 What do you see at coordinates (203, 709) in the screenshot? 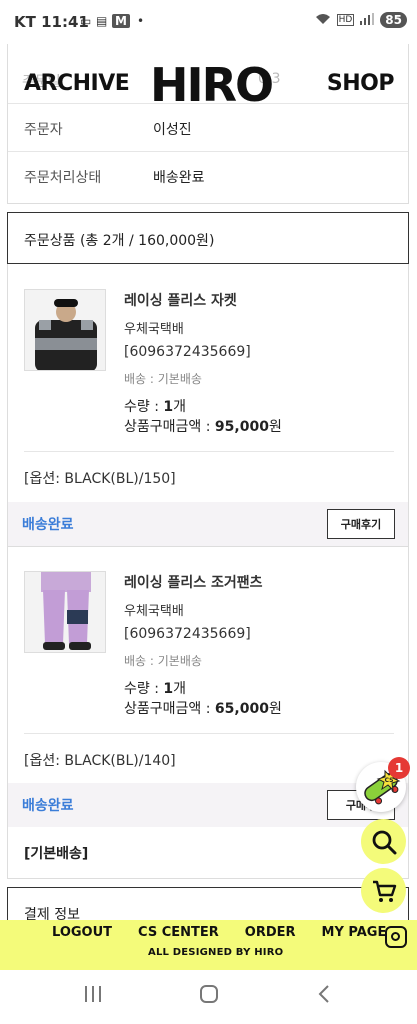
I see `product-price: 상품구매금액 : 65,000원` at bounding box center [203, 709].